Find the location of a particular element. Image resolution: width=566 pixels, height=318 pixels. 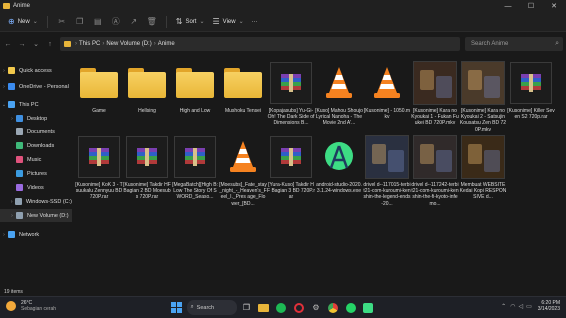

minimize-button: — is located at coordinates (508, 6).